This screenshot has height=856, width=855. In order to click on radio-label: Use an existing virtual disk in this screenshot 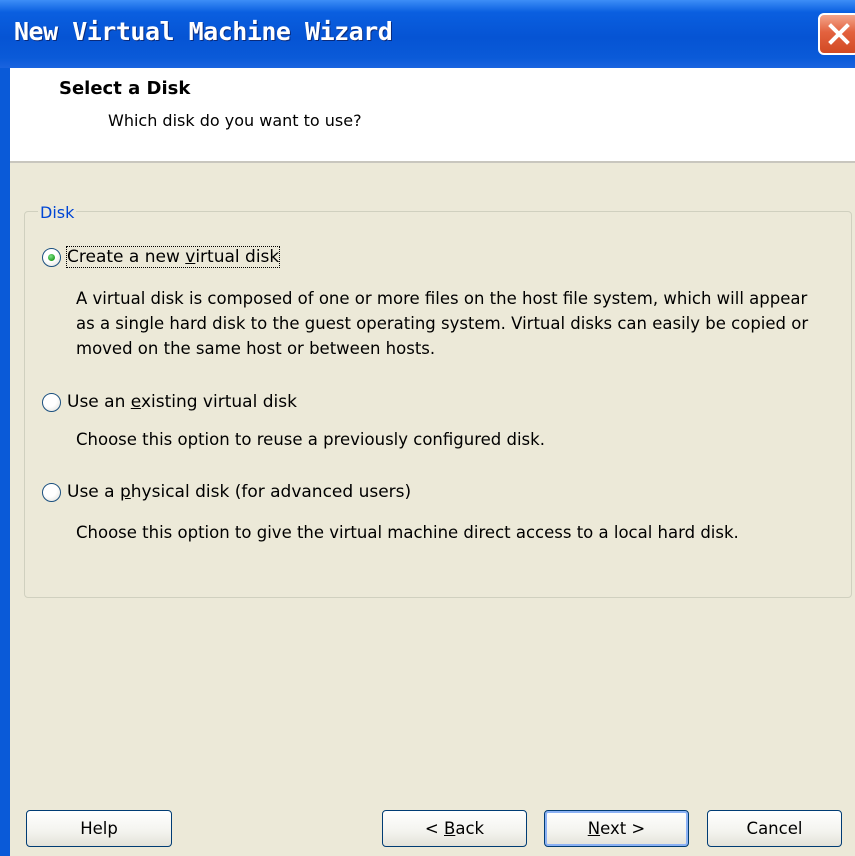, I will do `click(182, 402)`.